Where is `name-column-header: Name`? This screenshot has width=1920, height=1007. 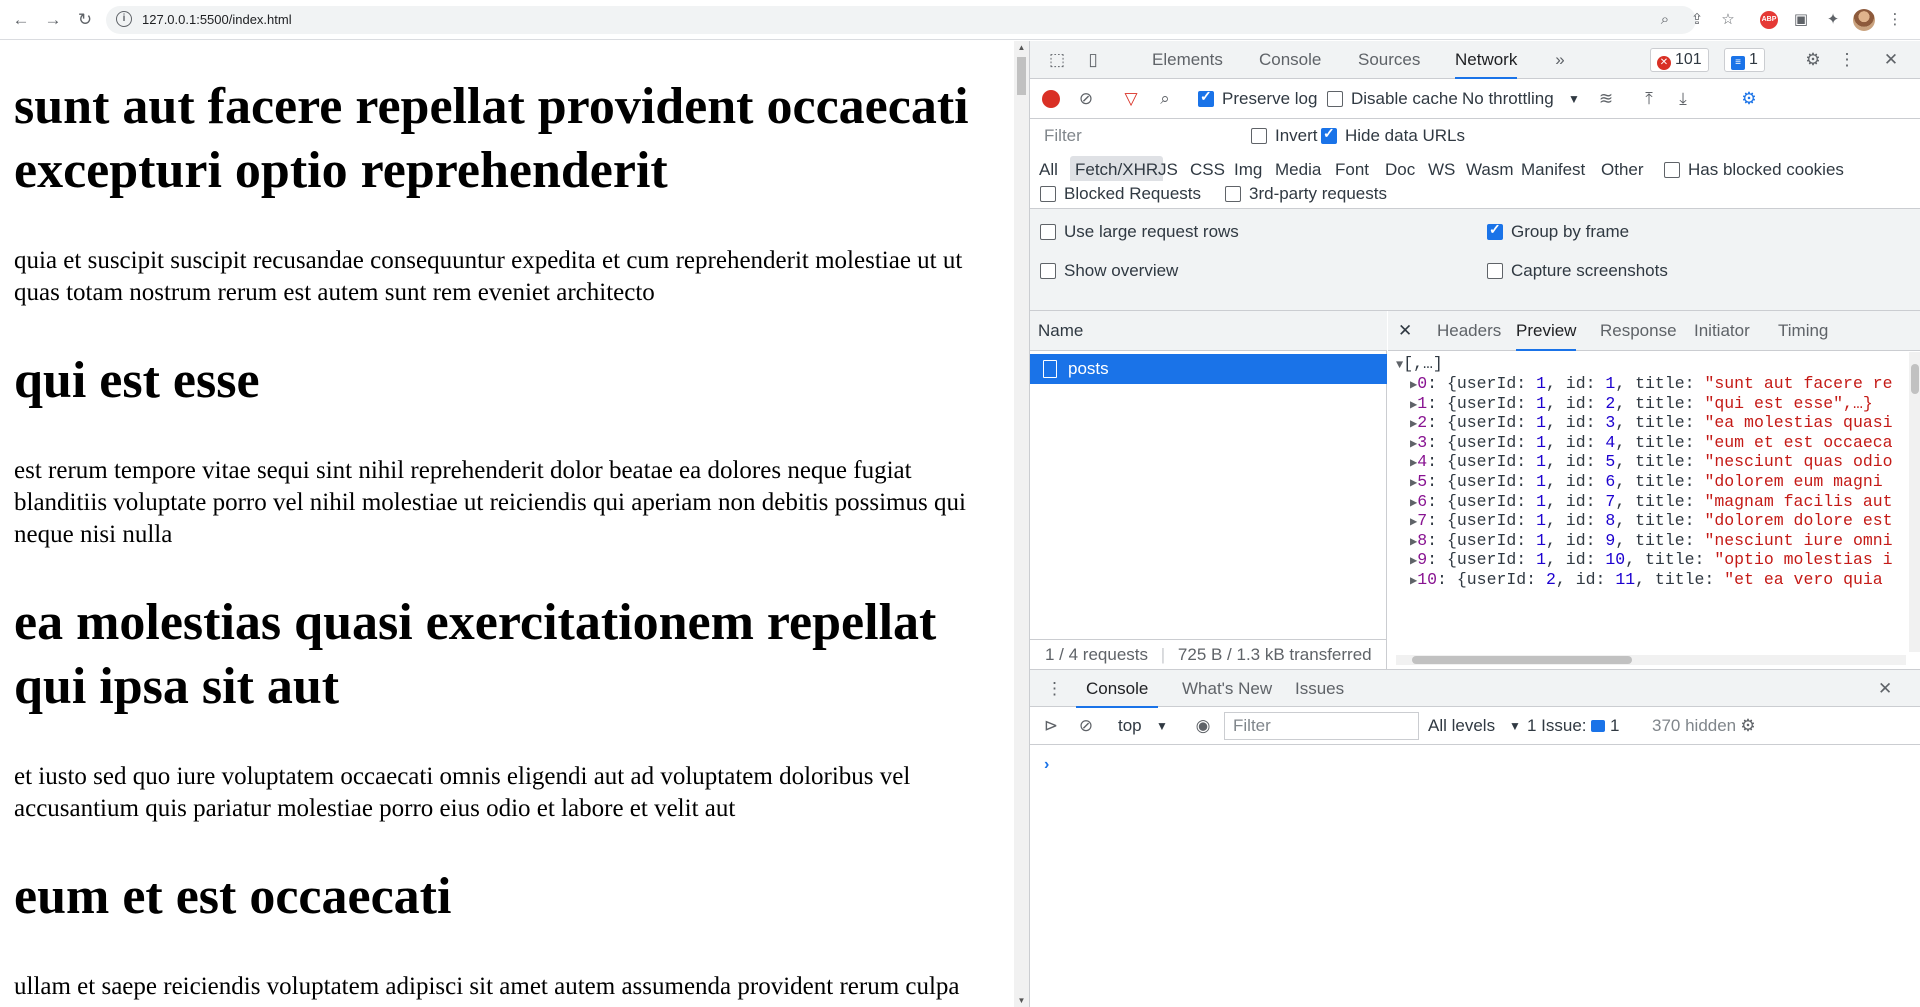
name-column-header: Name is located at coordinates (1208, 331).